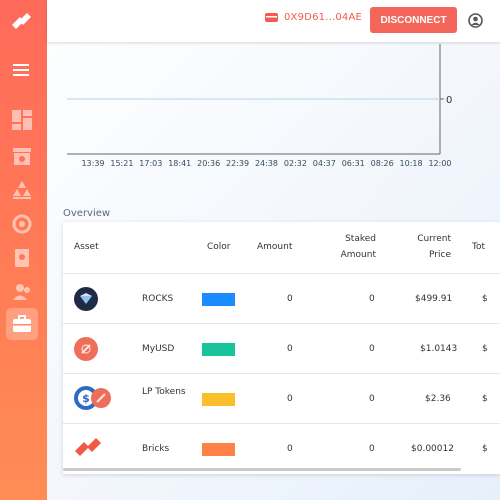 The image size is (500, 500). I want to click on bank-icon, so click(22, 156).